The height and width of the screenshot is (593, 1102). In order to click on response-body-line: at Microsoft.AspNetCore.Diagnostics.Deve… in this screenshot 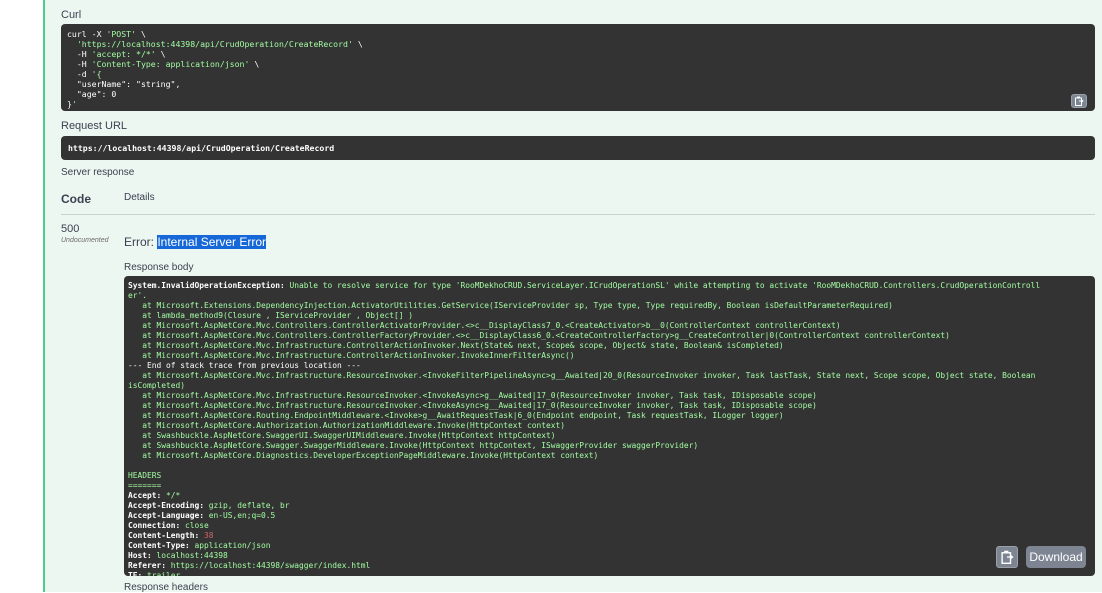, I will do `click(363, 455)`.